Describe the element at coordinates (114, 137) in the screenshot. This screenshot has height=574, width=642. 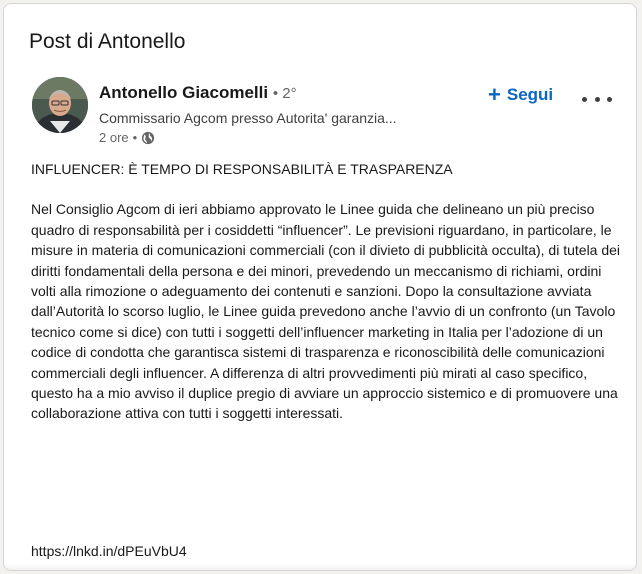
I see `post-time: 2 ore` at that location.